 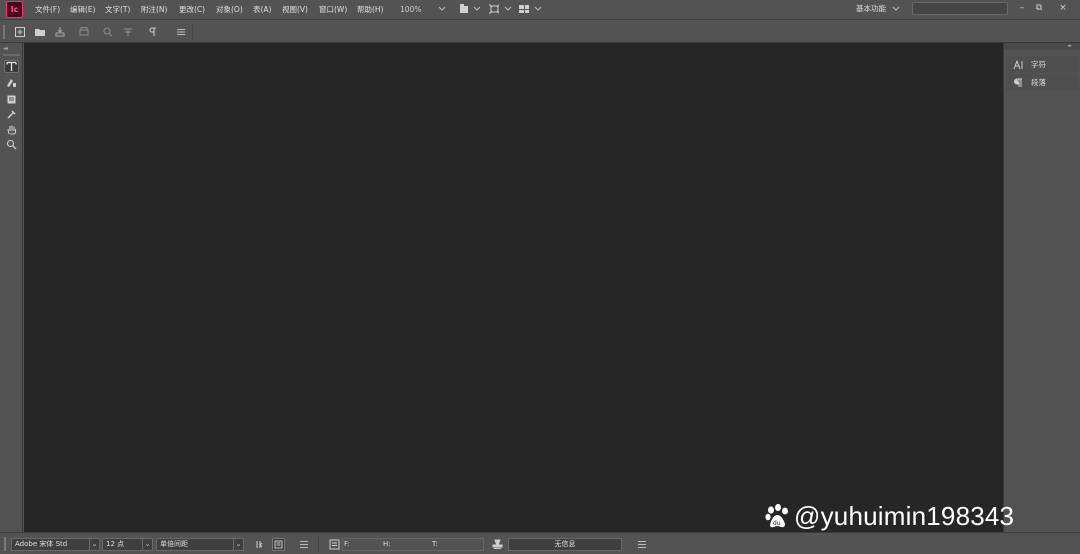 I want to click on info-fields, so click(x=413, y=544).